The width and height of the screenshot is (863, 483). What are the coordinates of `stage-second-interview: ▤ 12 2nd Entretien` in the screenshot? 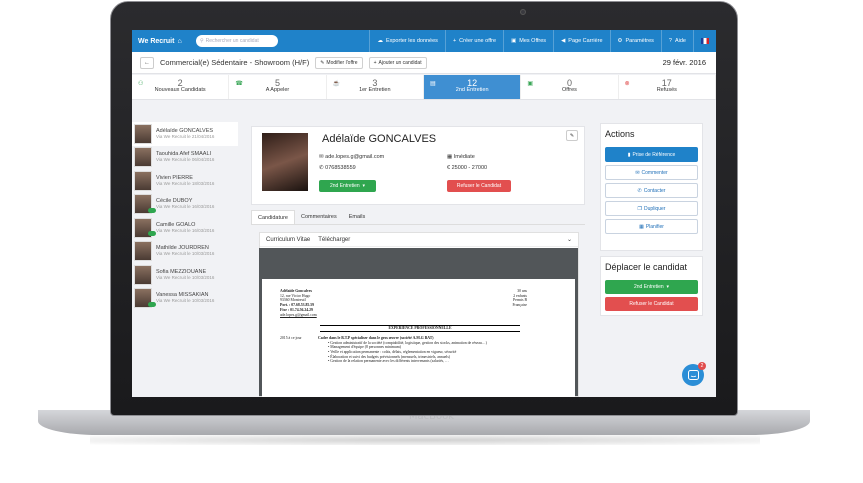 It's located at (472, 87).